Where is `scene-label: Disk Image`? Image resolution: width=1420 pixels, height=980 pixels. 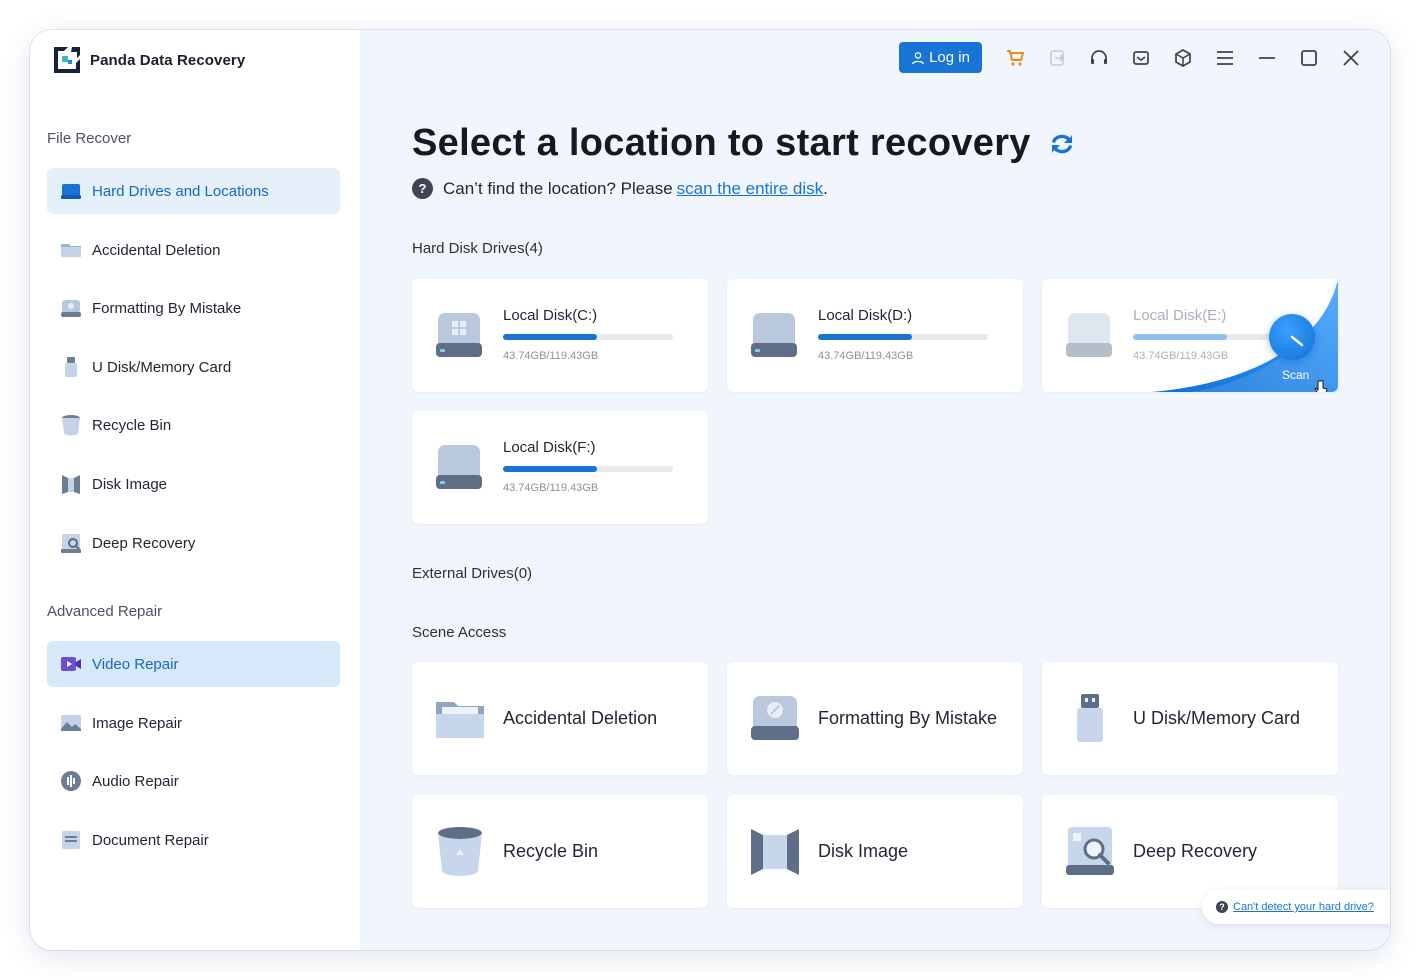 scene-label: Disk Image is located at coordinates (863, 851).